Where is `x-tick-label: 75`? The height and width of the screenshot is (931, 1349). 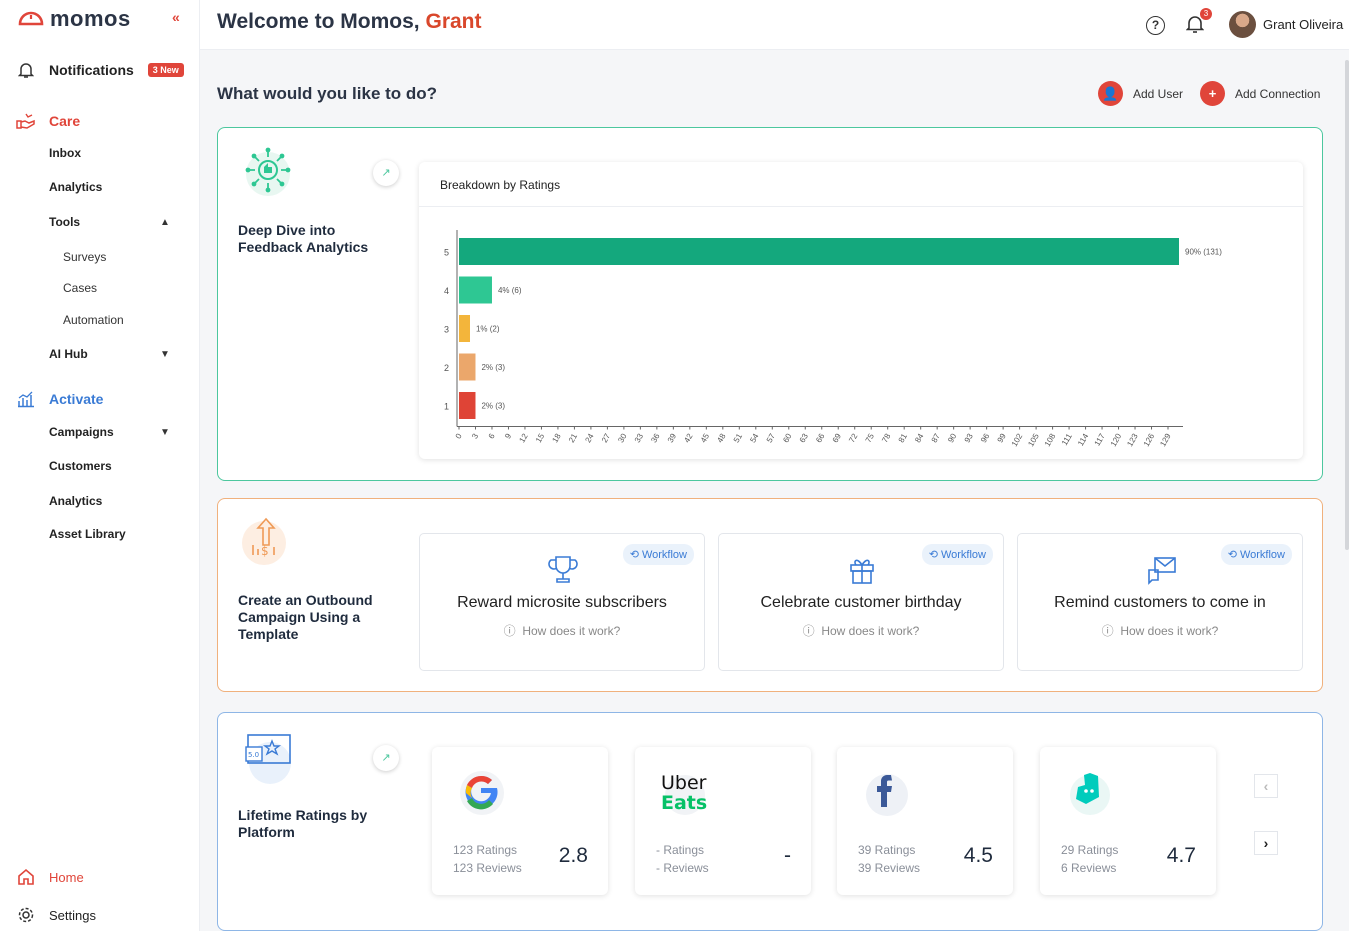 x-tick-label: 75 is located at coordinates (870, 438).